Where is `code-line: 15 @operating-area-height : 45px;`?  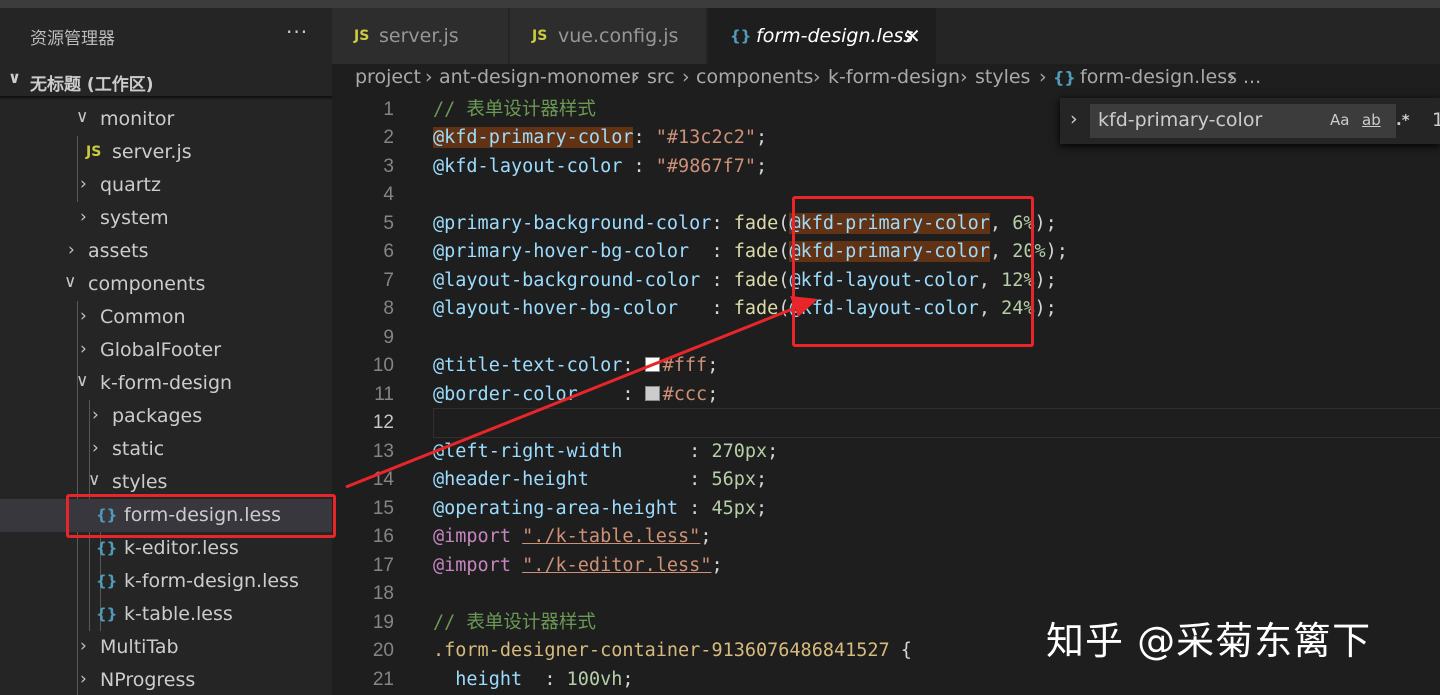
code-line: 15 @operating-area-height : 45px; is located at coordinates (886, 509).